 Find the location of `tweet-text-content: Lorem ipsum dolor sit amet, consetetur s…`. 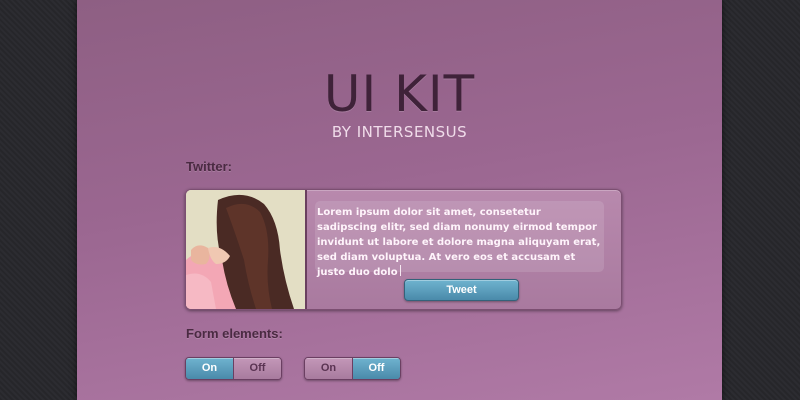

tweet-text-content: Lorem ipsum dolor sit amet, consetetur s… is located at coordinates (459, 242).